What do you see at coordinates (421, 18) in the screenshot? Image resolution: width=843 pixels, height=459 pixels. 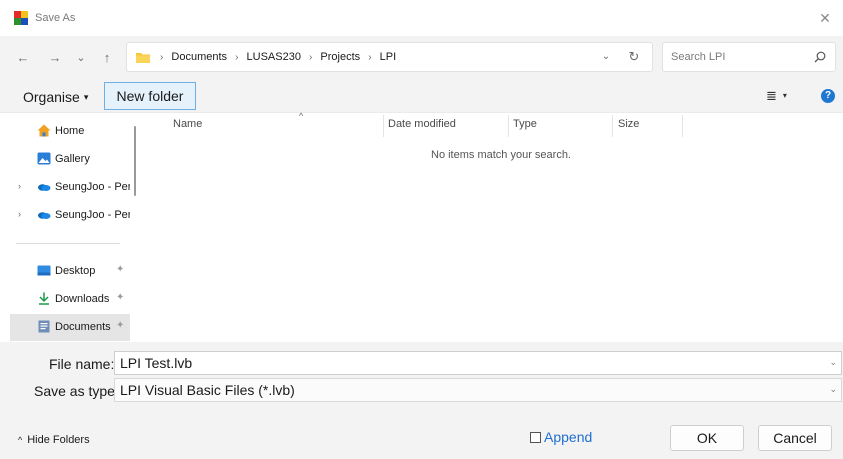 I see `title-bar: Save As ✕` at bounding box center [421, 18].